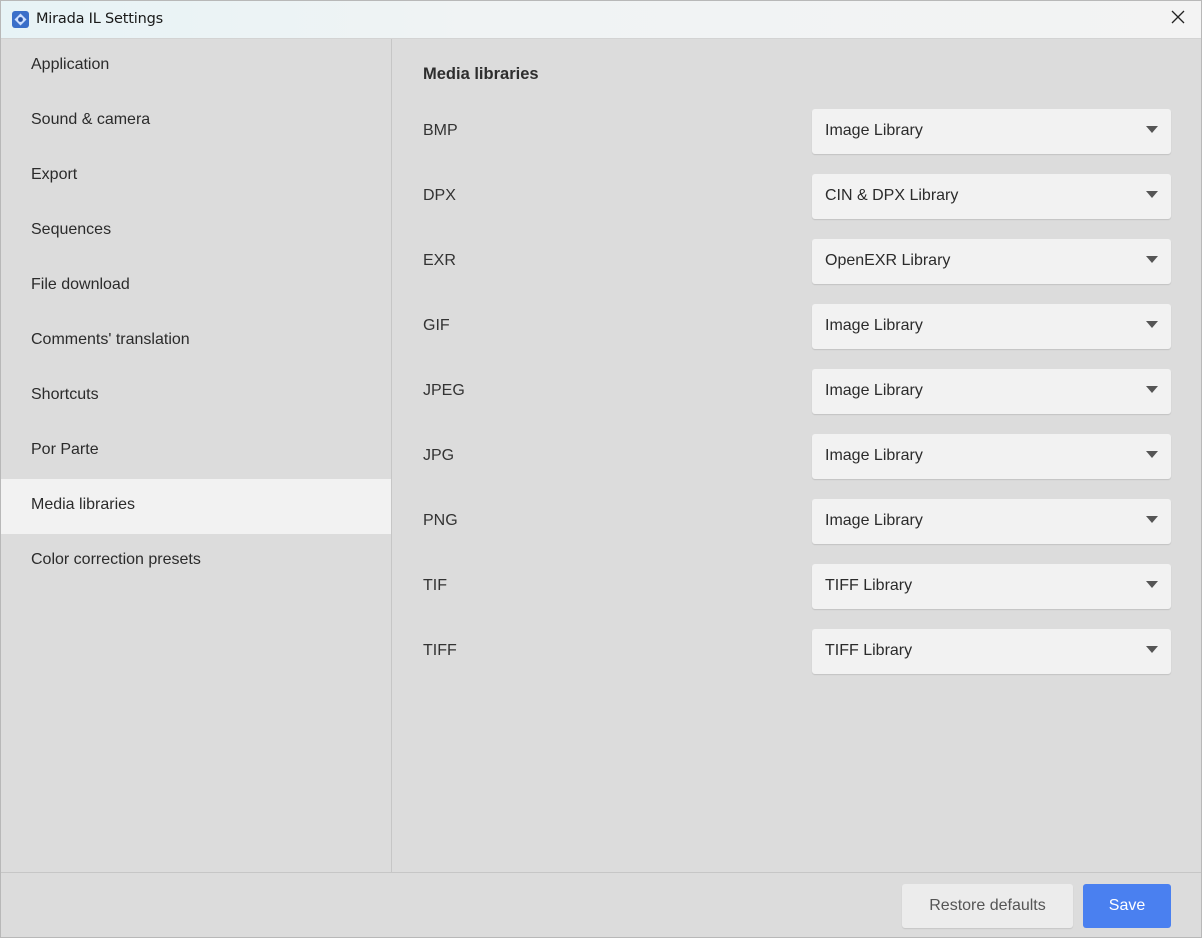 The width and height of the screenshot is (1202, 938). What do you see at coordinates (20, 19) in the screenshot?
I see `mirada-app-icon` at bounding box center [20, 19].